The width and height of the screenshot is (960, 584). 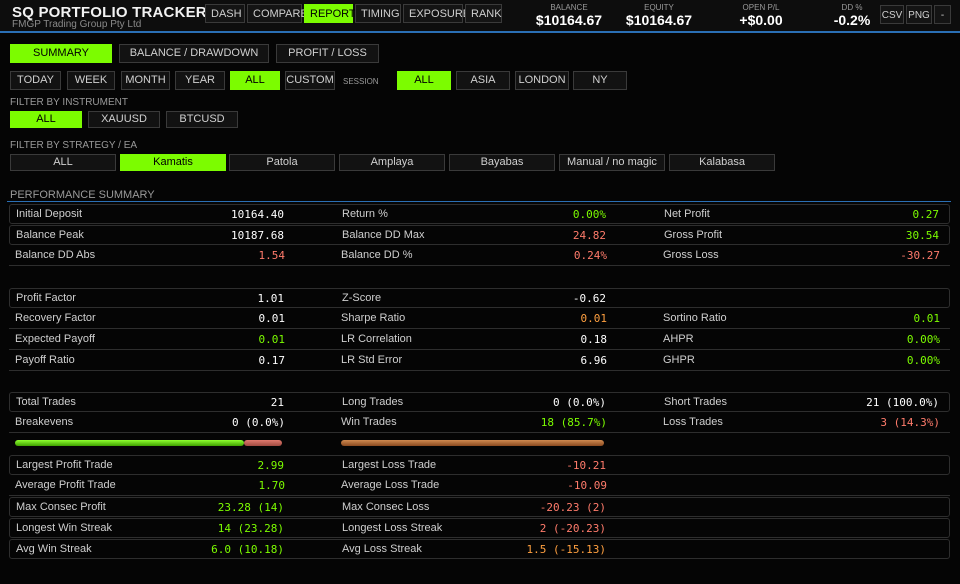 What do you see at coordinates (892, 14) in the screenshot?
I see `export-csv-button: CSV` at bounding box center [892, 14].